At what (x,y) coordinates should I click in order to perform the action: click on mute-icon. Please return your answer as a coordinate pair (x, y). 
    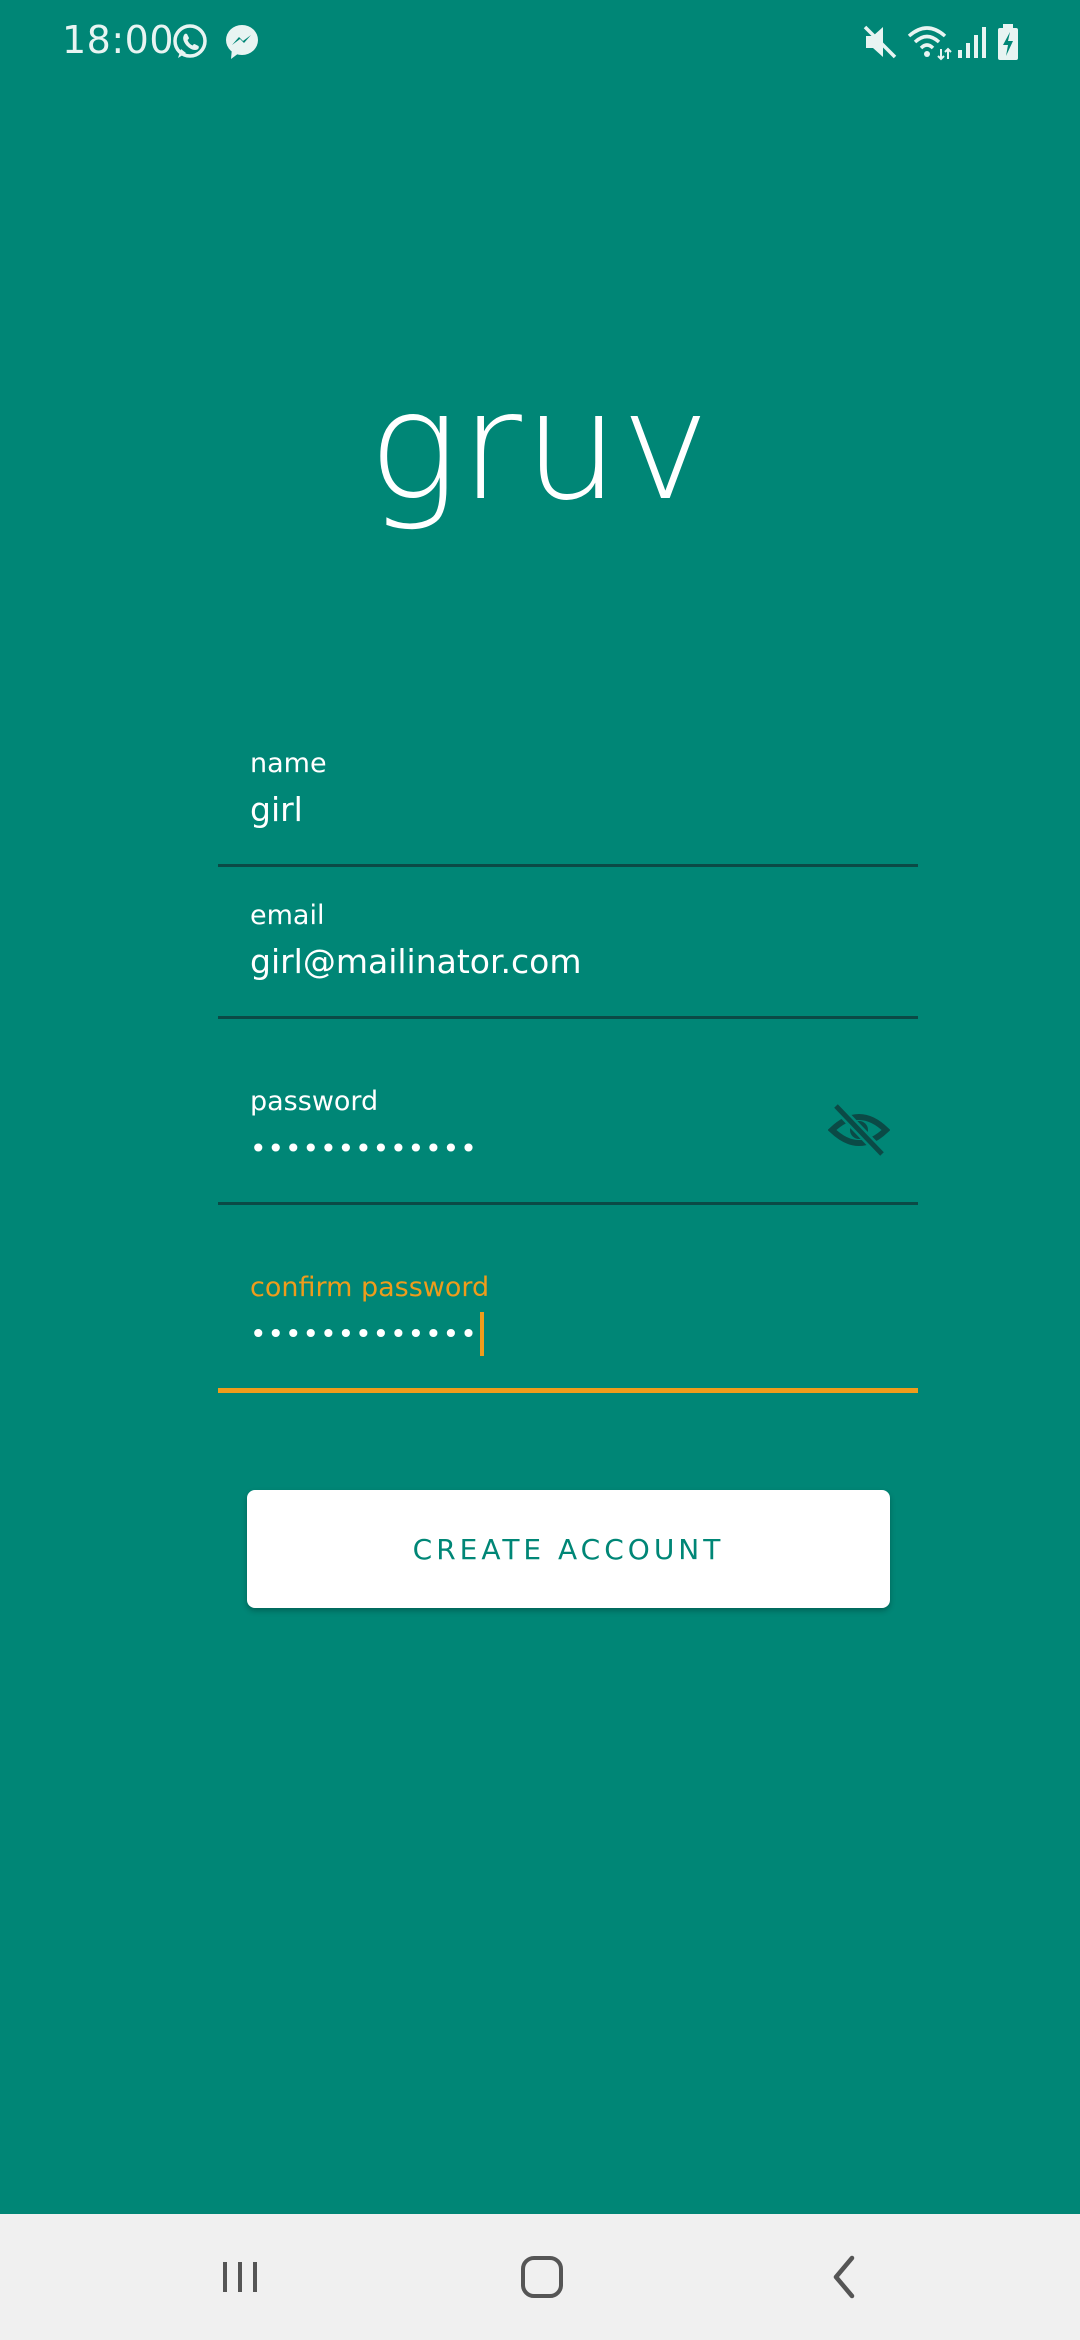
    Looking at the image, I should click on (880, 42).